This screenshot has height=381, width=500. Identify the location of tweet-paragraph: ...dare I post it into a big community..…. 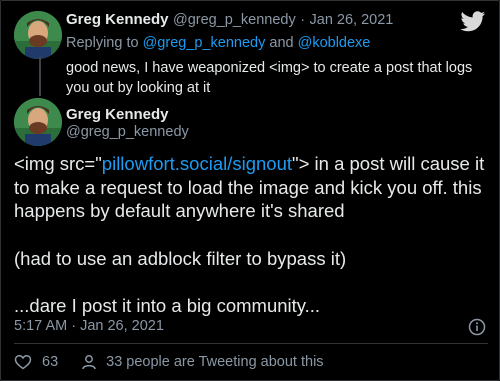
(167, 305).